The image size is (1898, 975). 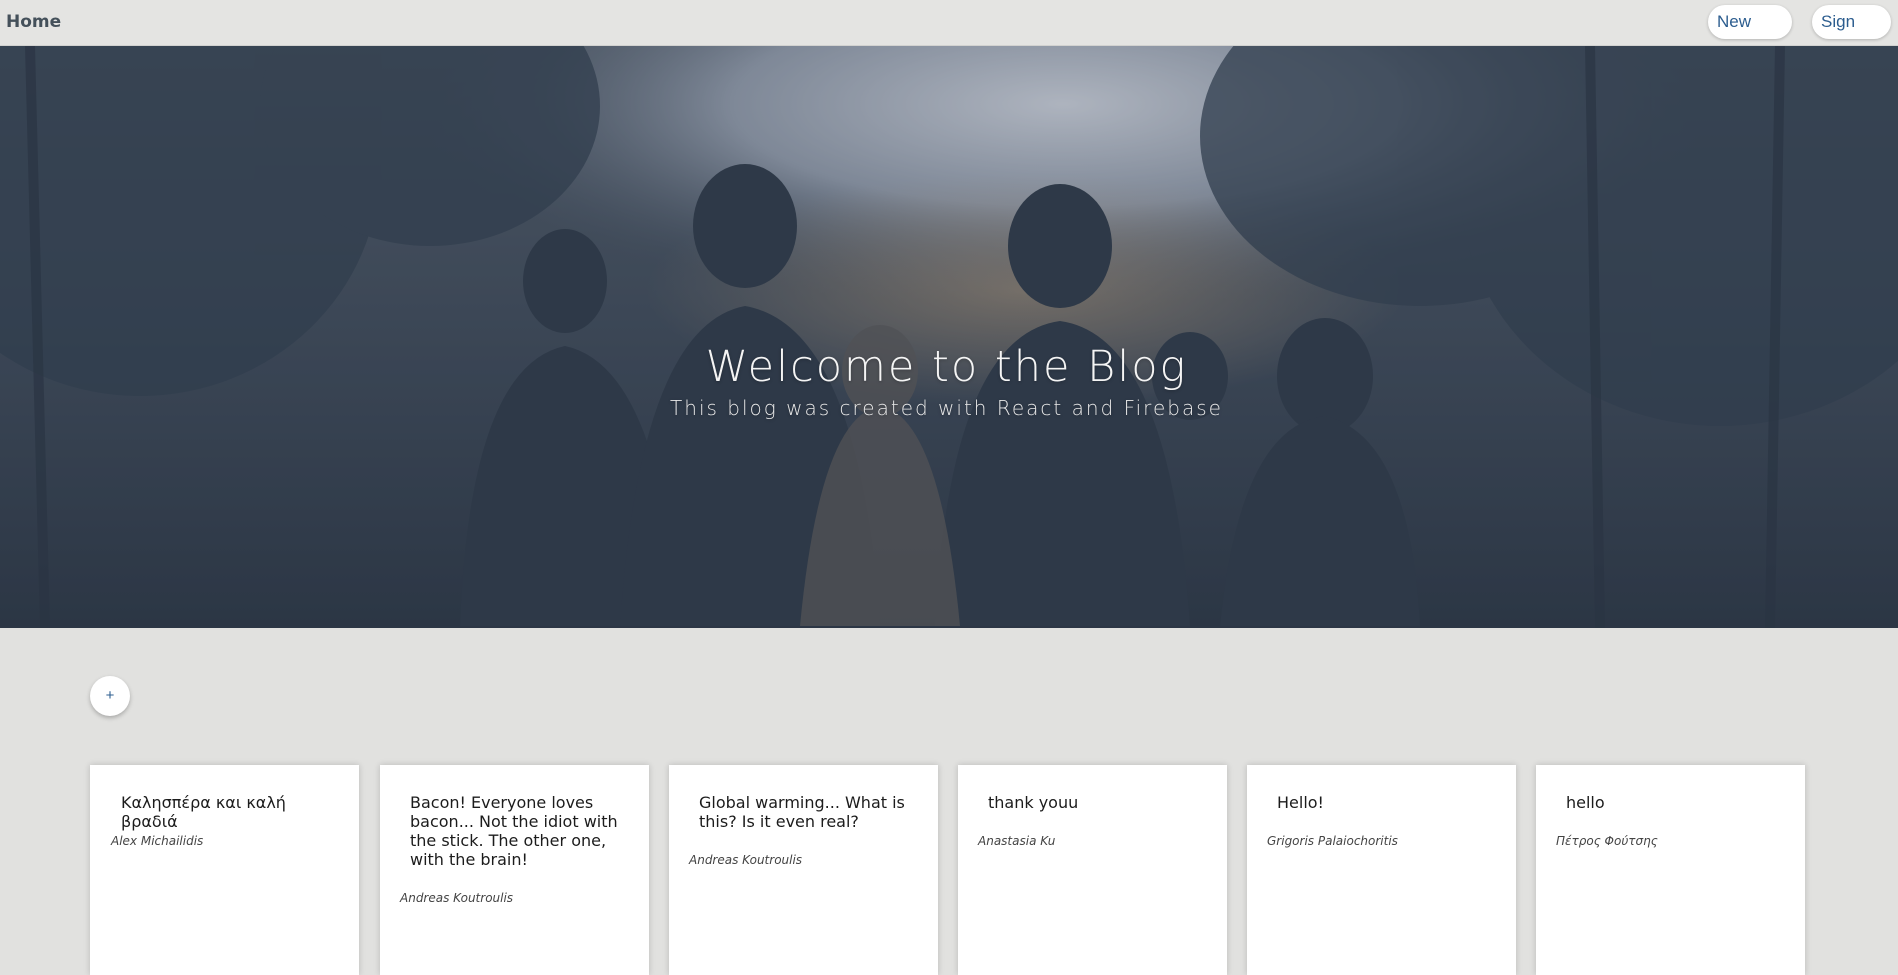 What do you see at coordinates (1300, 802) in the screenshot?
I see `post-title: Hello!` at bounding box center [1300, 802].